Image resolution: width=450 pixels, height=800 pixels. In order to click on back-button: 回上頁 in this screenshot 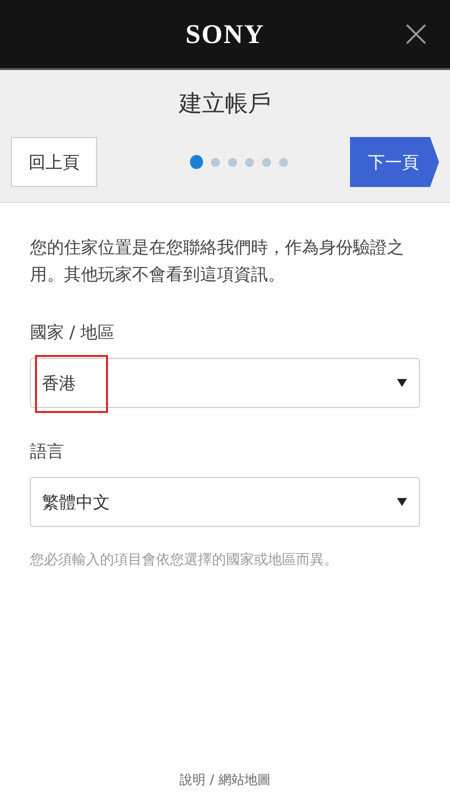, I will do `click(54, 162)`.